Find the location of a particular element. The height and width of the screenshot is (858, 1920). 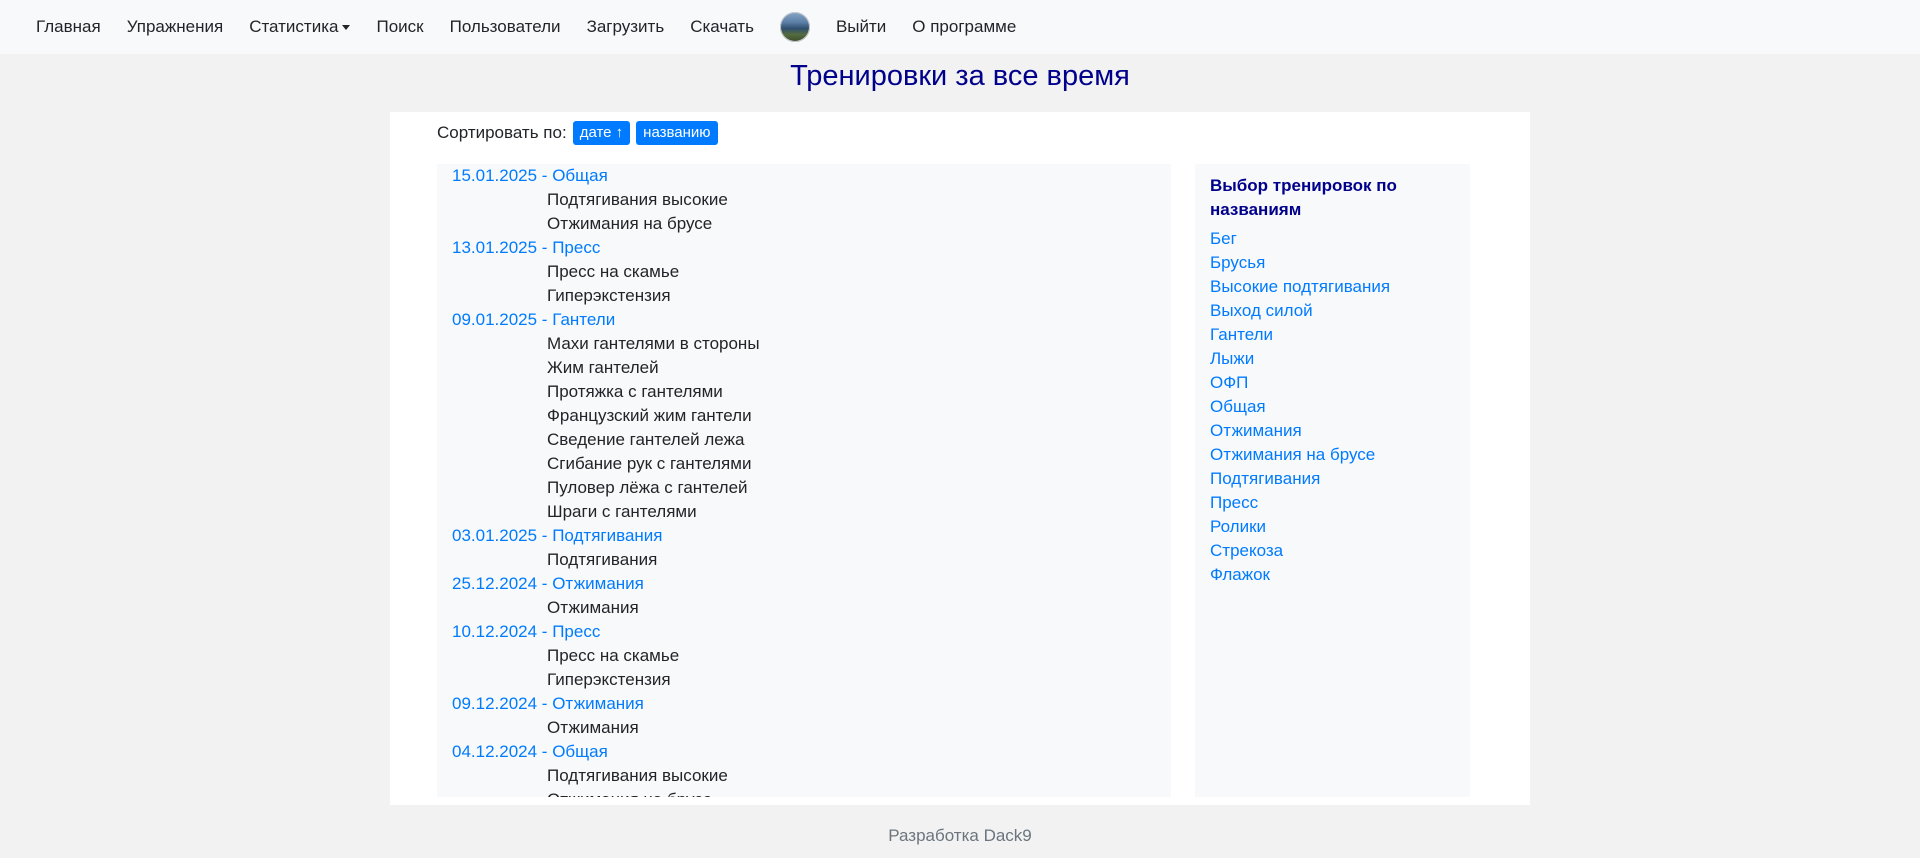

exercise-item: Подтягивания is located at coordinates (602, 559).